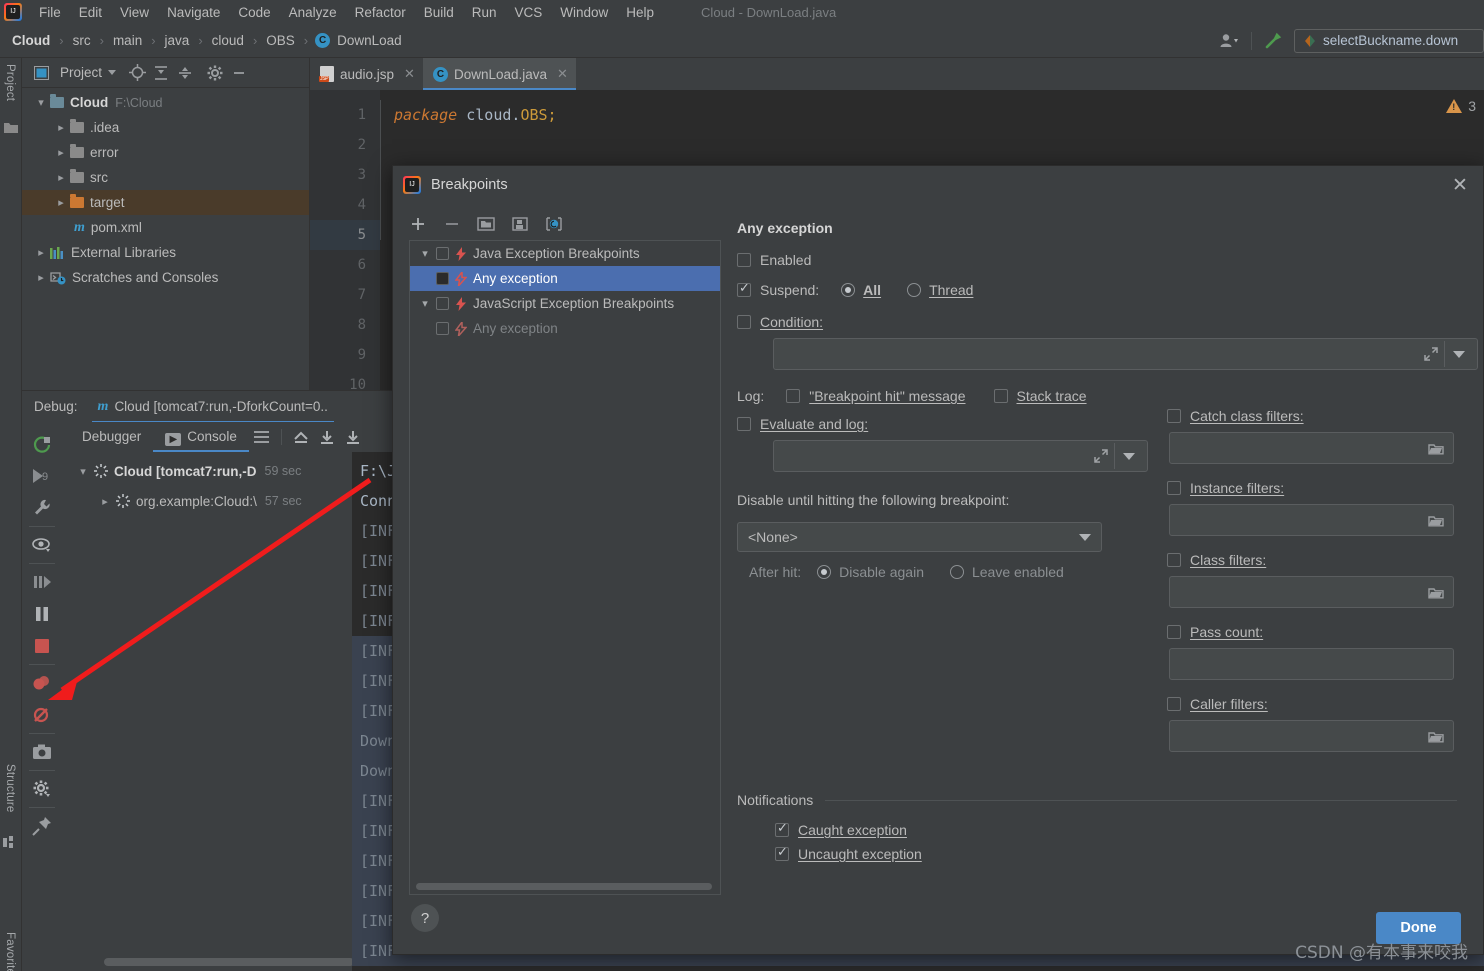 This screenshot has height=971, width=1484. I want to click on wrench-settings-icon, so click(42, 508).